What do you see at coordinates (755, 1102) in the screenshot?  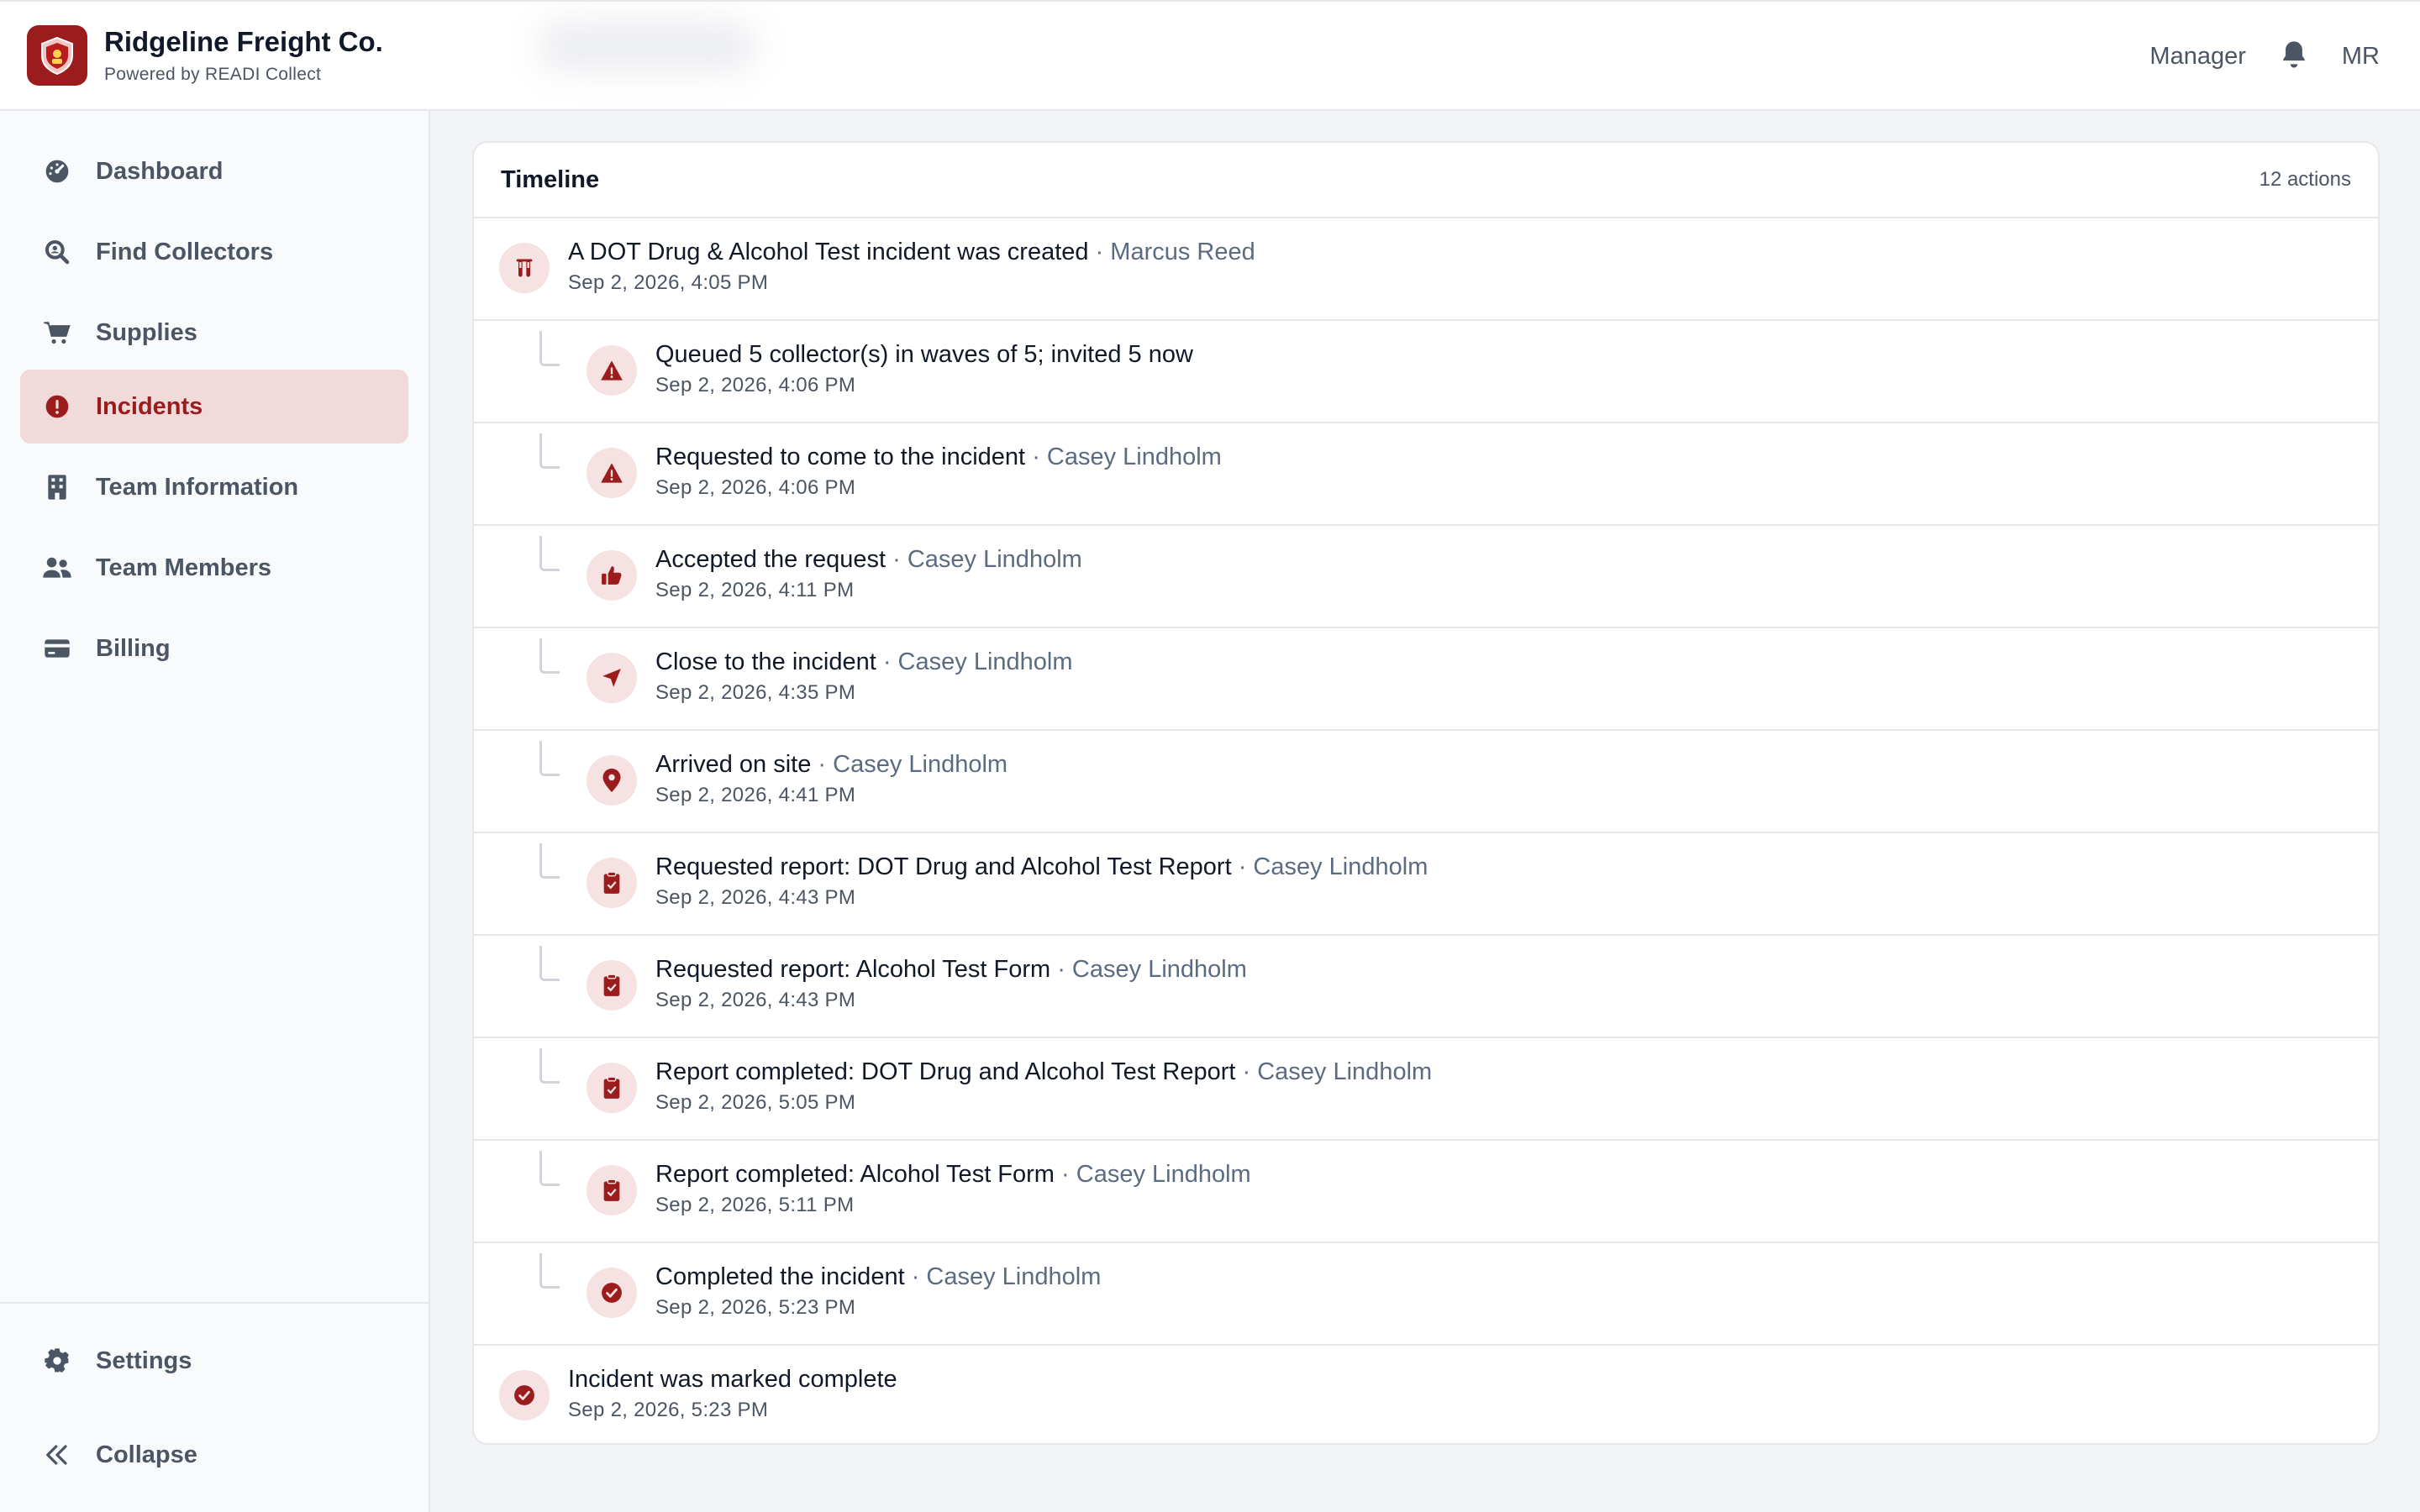 I see `event-time: Sep 2, 2026, 5:05 PM` at bounding box center [755, 1102].